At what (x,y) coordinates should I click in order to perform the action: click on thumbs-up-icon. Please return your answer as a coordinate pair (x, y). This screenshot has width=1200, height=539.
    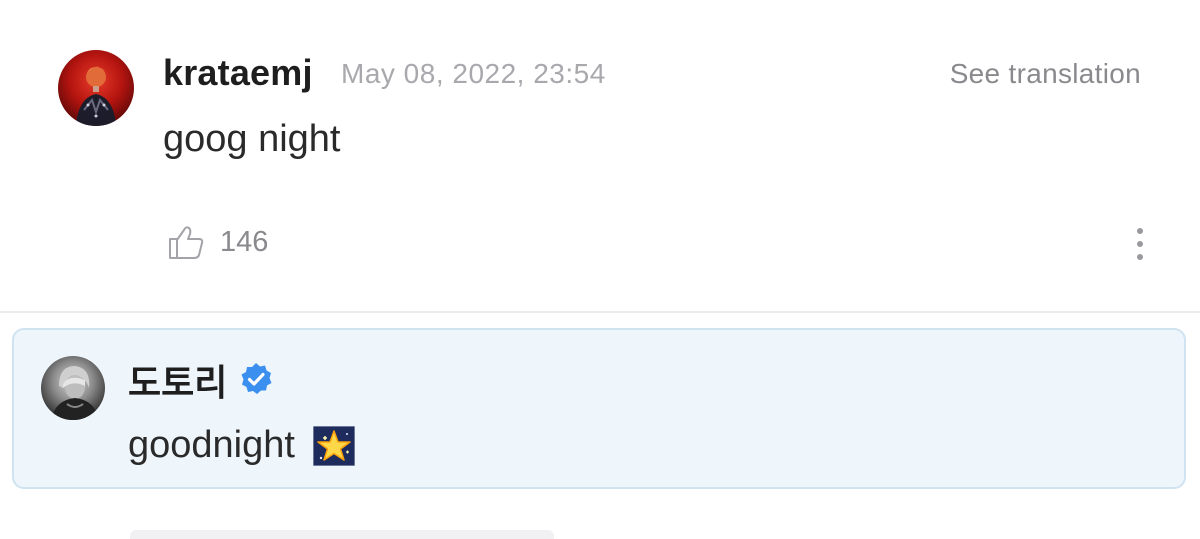
    Looking at the image, I should click on (186, 242).